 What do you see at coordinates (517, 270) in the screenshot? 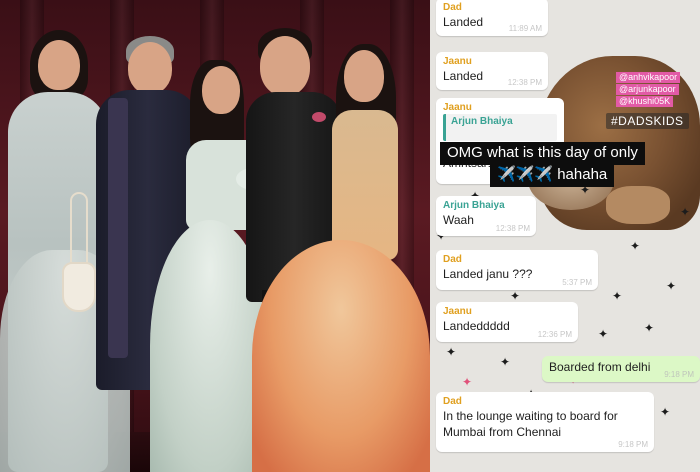
I see `chat-message: Dad Landed janu ??? 5:37 PM` at bounding box center [517, 270].